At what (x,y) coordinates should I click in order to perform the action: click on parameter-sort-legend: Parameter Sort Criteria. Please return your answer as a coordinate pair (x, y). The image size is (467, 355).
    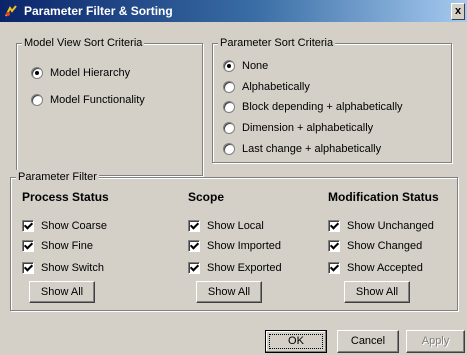
    Looking at the image, I should click on (277, 43).